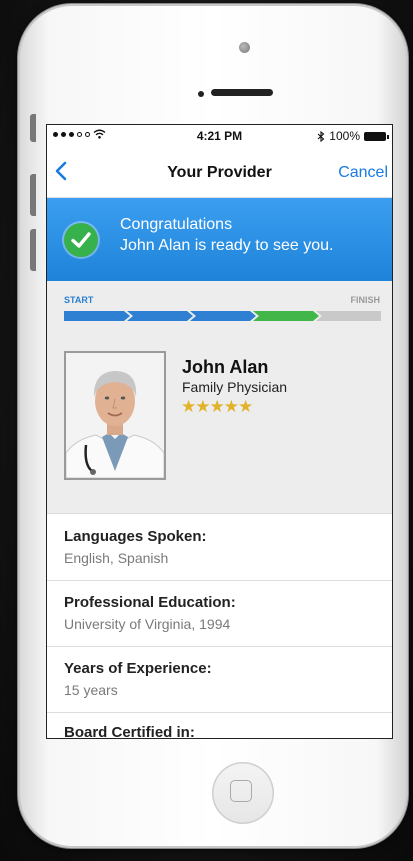  I want to click on home-button, so click(243, 793).